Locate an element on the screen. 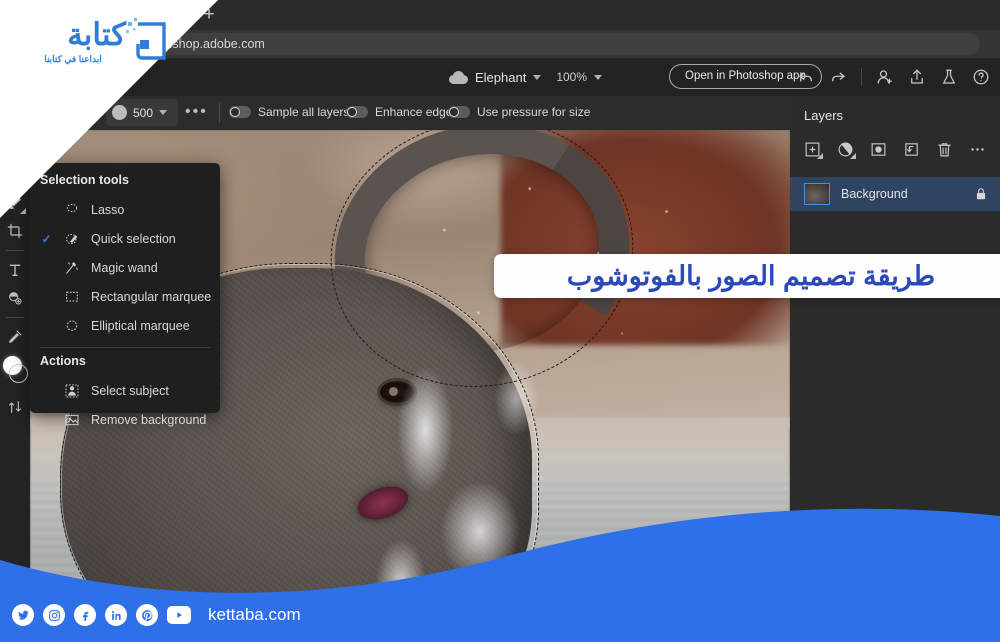  twitter-icon is located at coordinates (23, 615).